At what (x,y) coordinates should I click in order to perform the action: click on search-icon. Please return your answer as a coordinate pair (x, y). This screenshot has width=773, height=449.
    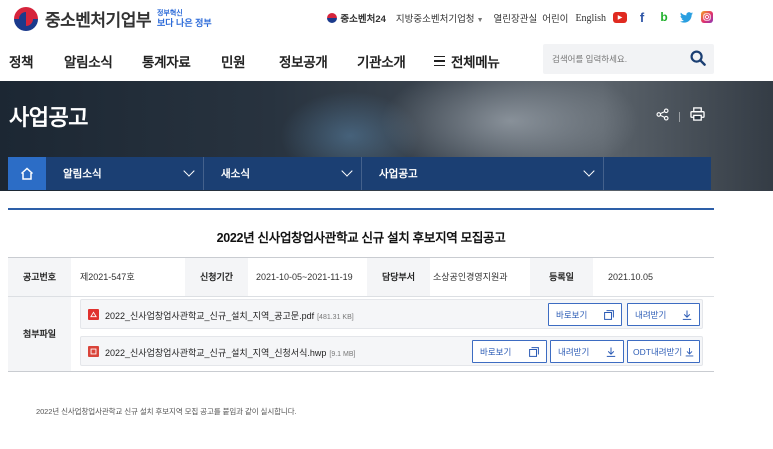
    Looking at the image, I should click on (698, 60).